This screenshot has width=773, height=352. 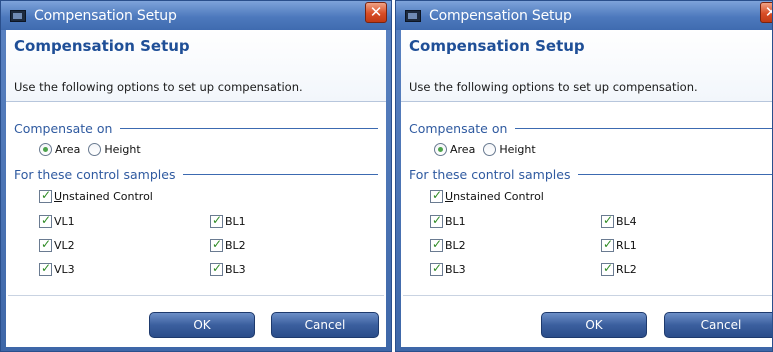 I want to click on checkbox-label: VL1, so click(x=64, y=221).